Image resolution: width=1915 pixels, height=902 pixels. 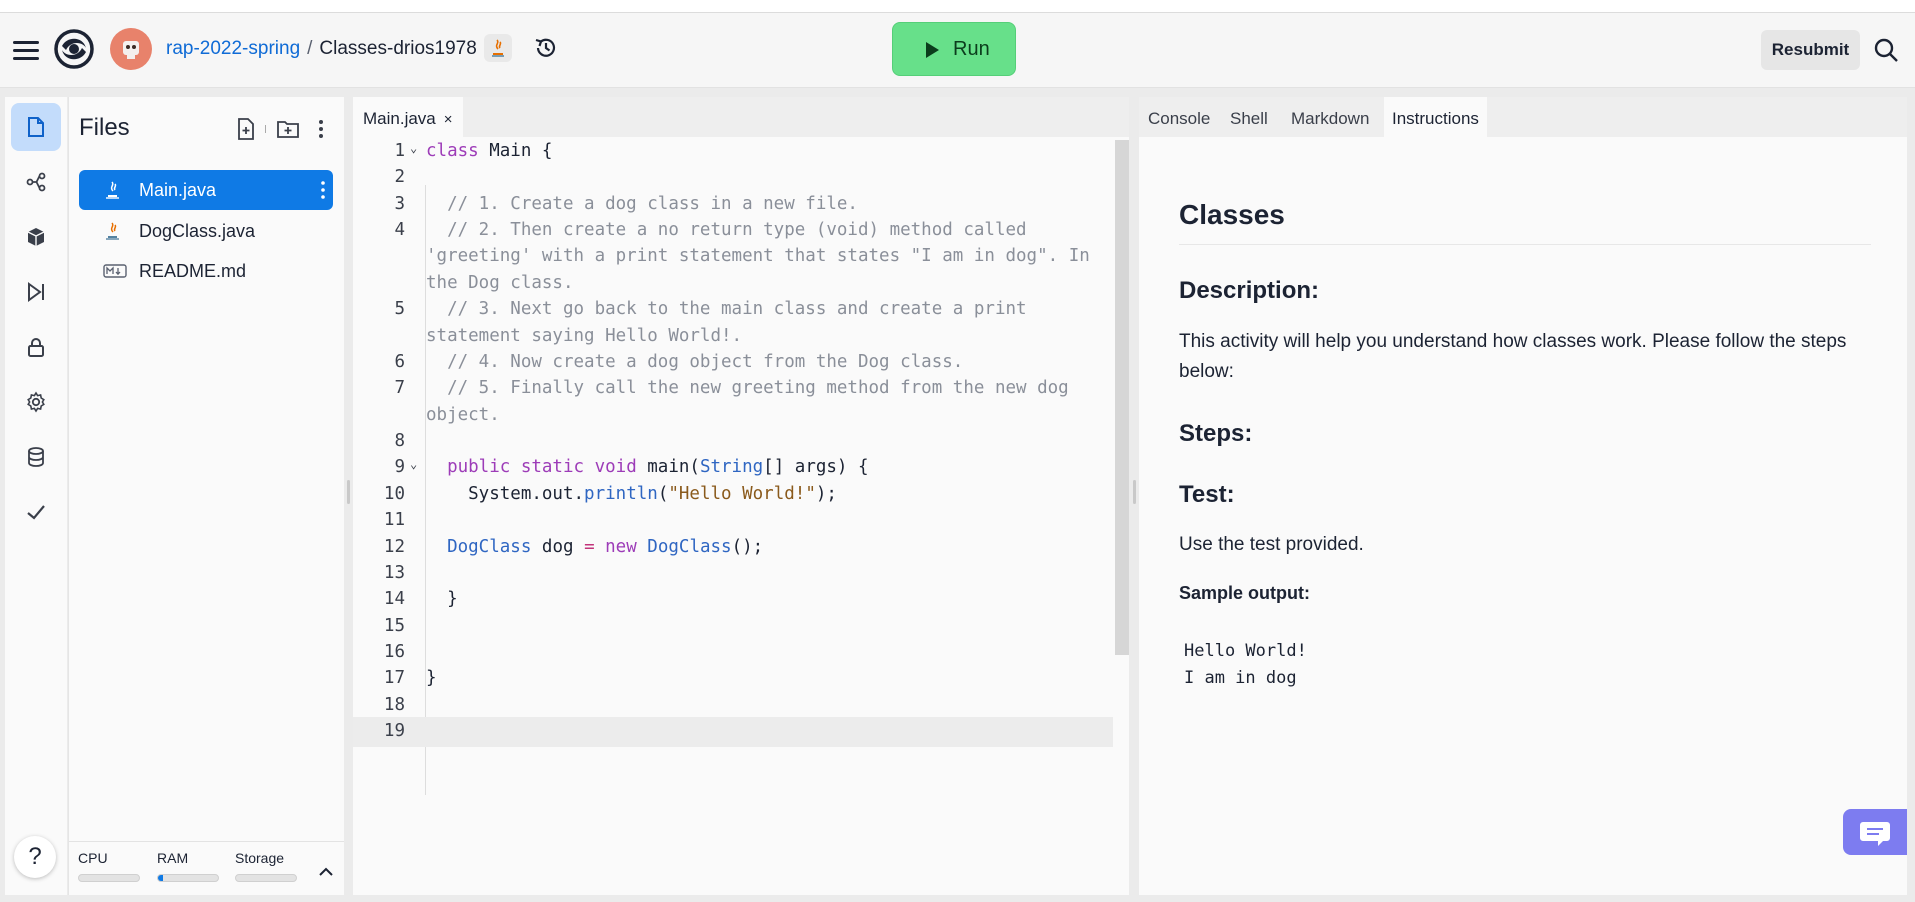 I want to click on breadcrumb: rap-2022-spring / Classes-drios1978, so click(x=321, y=49).